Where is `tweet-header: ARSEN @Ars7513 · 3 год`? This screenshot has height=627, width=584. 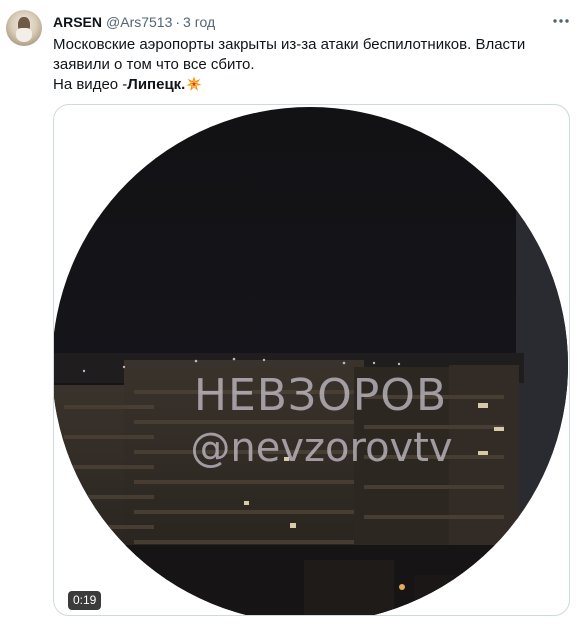
tweet-header: ARSEN @Ars7513 · 3 год is located at coordinates (134, 22).